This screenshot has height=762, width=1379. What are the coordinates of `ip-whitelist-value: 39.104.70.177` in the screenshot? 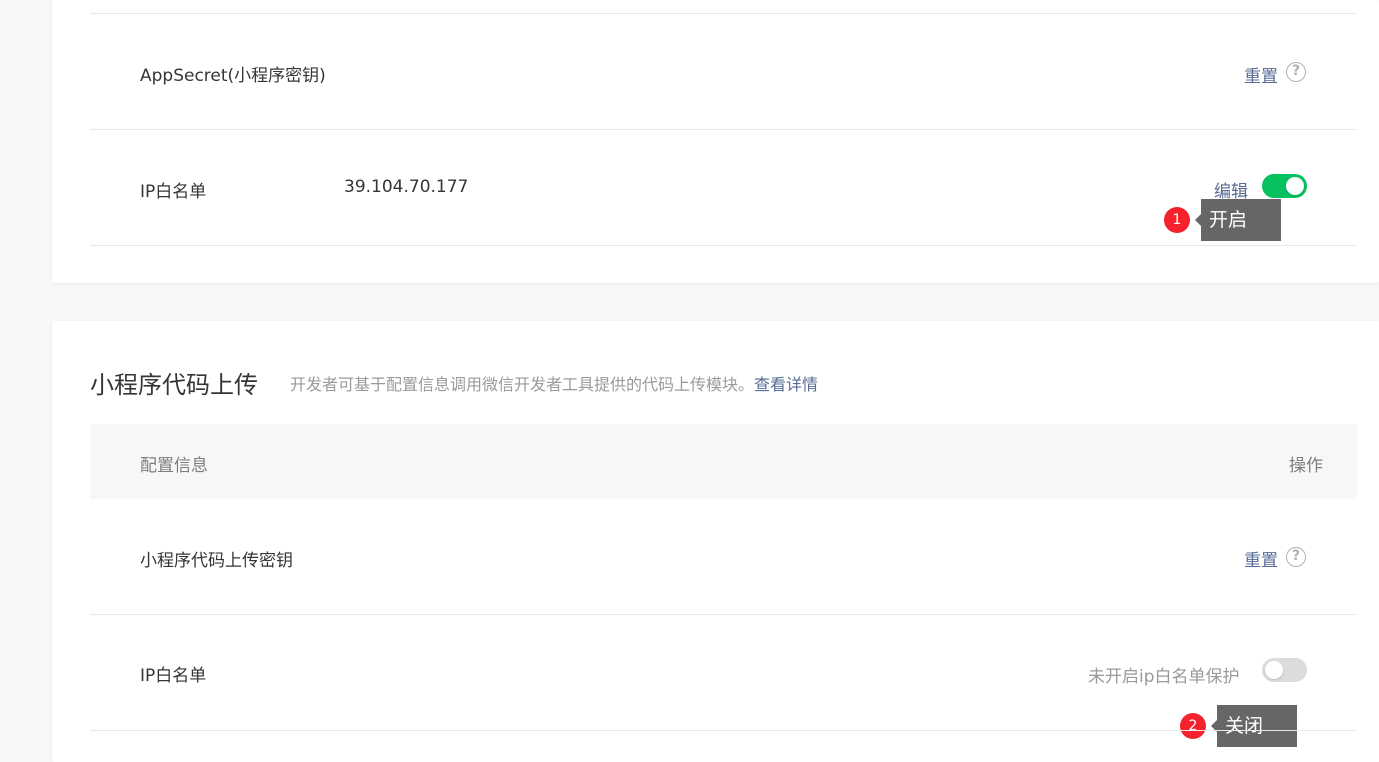 It's located at (406, 187).